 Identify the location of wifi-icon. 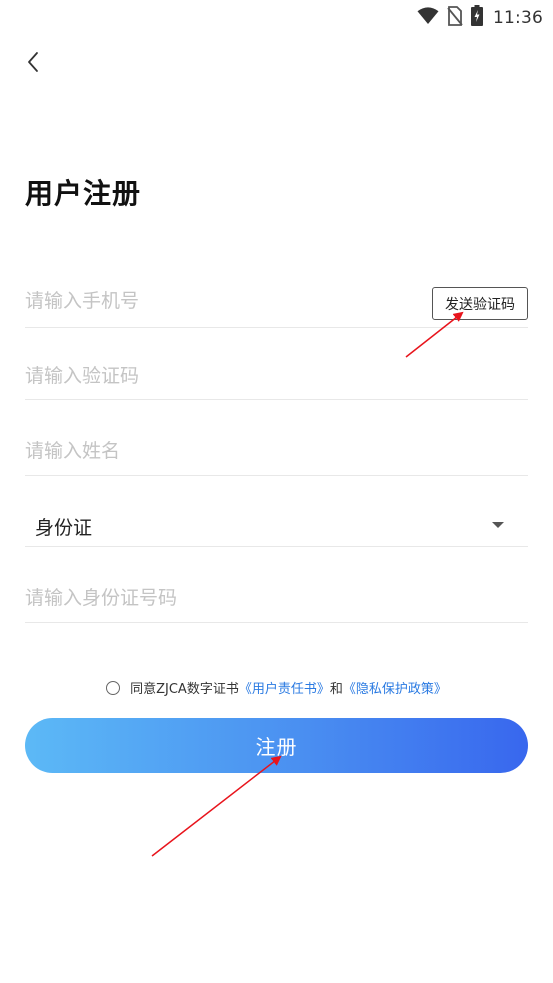
(428, 17).